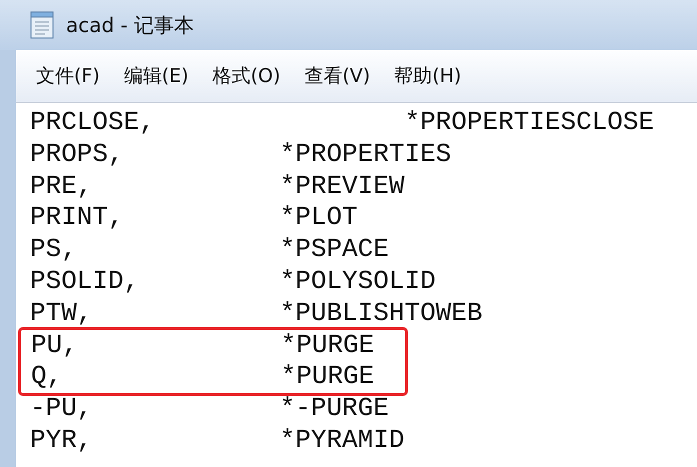 Image resolution: width=697 pixels, height=467 pixels. What do you see at coordinates (203, 377) in the screenshot?
I see `text-line: Q, *PURGE` at bounding box center [203, 377].